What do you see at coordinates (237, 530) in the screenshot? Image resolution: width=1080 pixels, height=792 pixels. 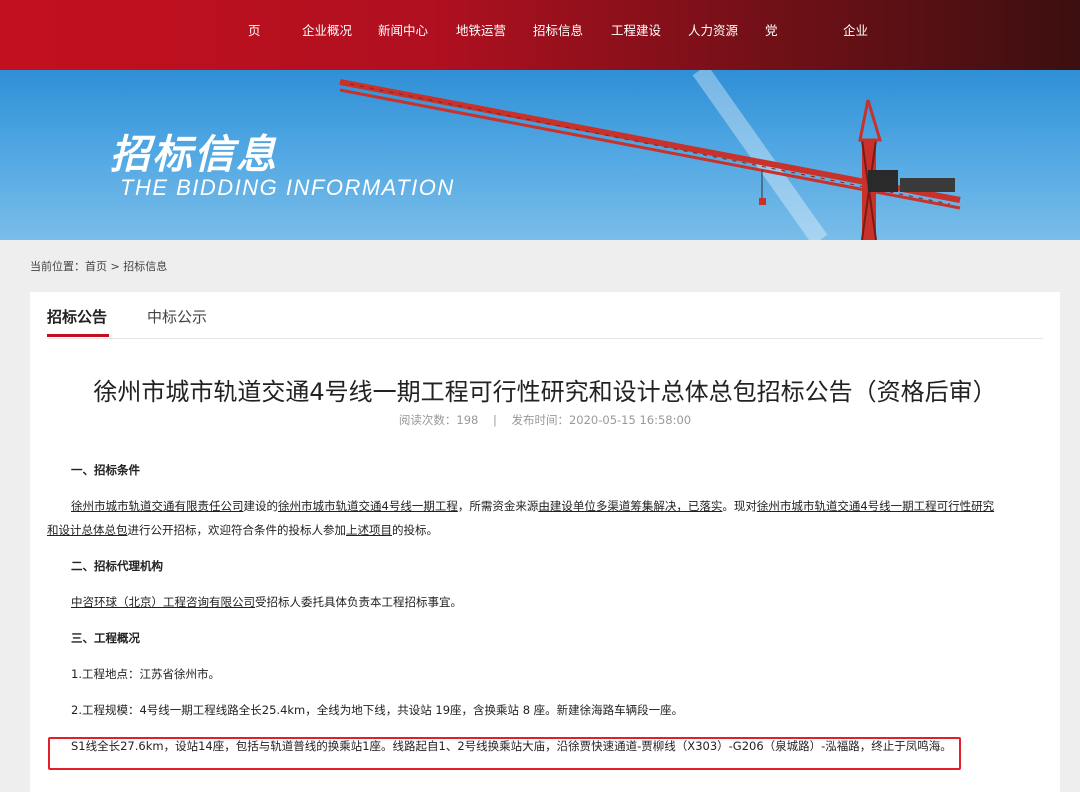 I see `p1-text-i: 进行公开招标，欢迎符合条件的投标人参加` at bounding box center [237, 530].